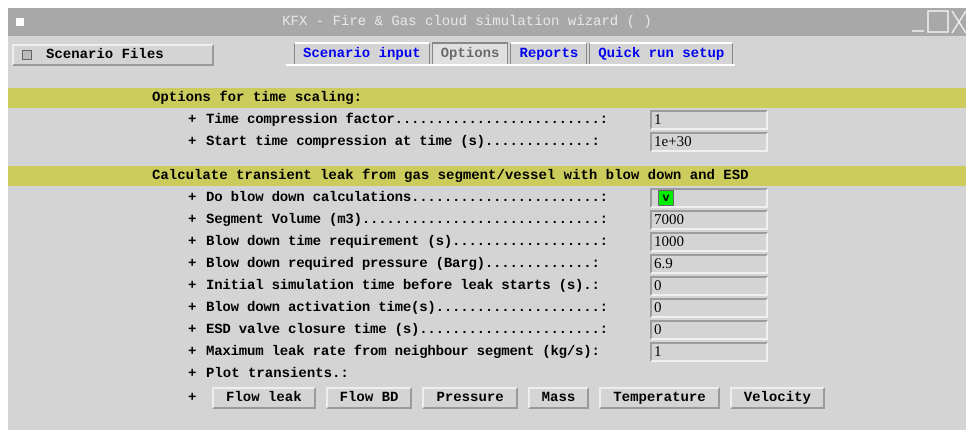 This screenshot has width=966, height=430. What do you see at coordinates (549, 53) in the screenshot?
I see `tab: Reports` at bounding box center [549, 53].